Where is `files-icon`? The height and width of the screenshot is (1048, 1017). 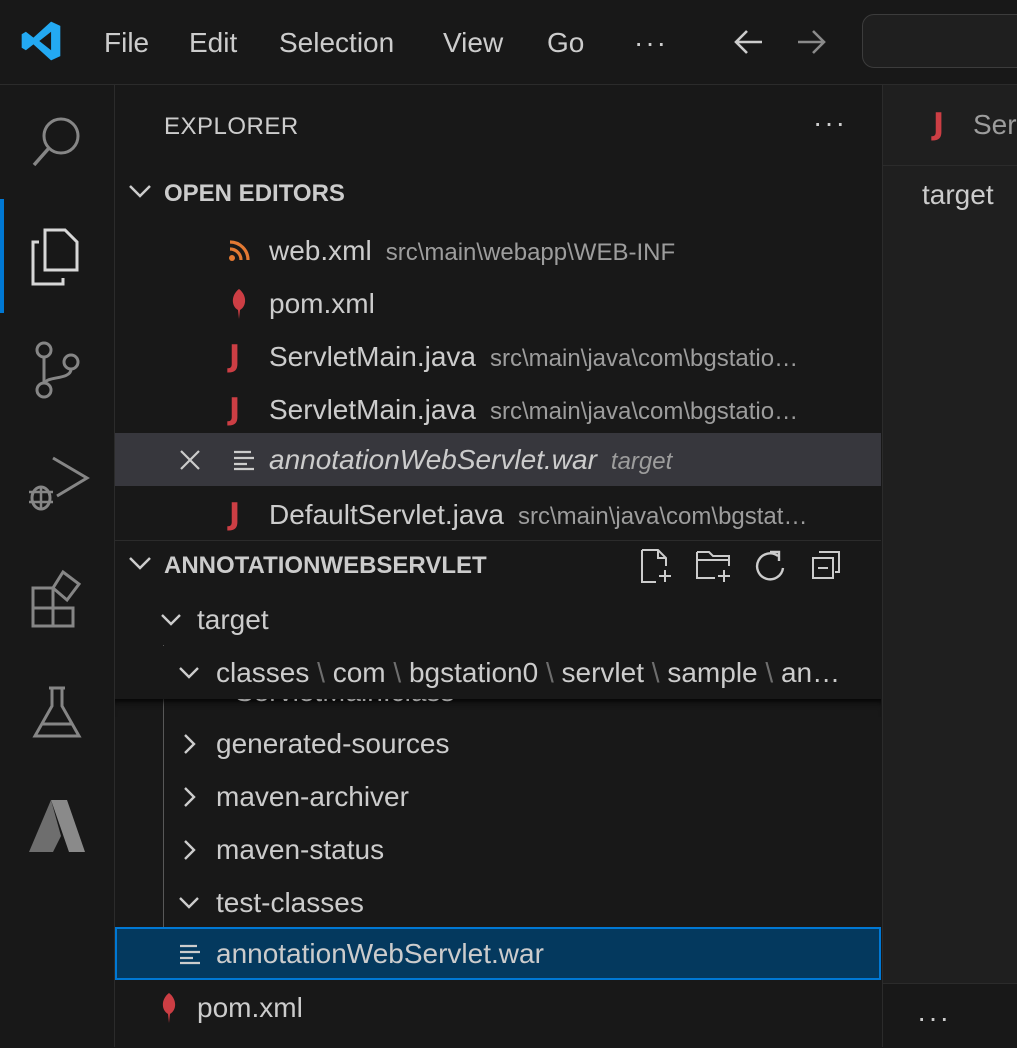
files-icon is located at coordinates (55, 257).